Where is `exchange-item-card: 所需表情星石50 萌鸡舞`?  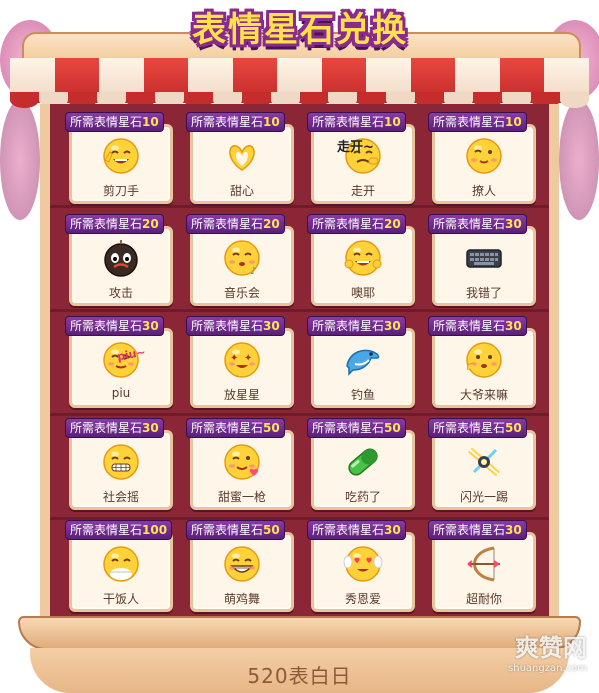 exchange-item-card: 所需表情星石50 萌鸡舞 is located at coordinates (242, 566).